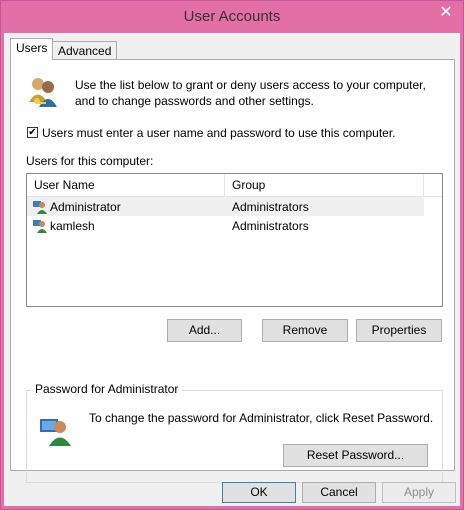 This screenshot has height=510, width=464. I want to click on cancel-button: Cancel, so click(339, 492).